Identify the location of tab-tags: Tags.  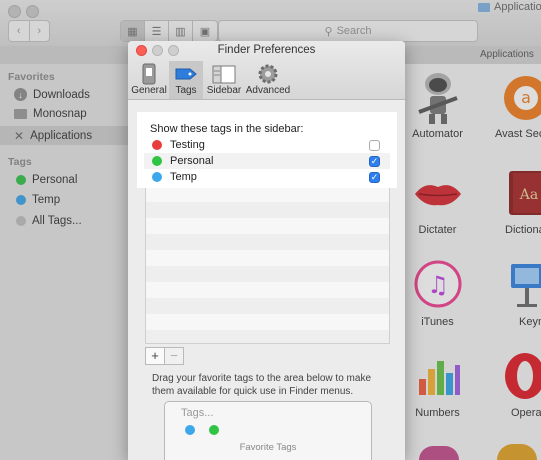
(186, 80).